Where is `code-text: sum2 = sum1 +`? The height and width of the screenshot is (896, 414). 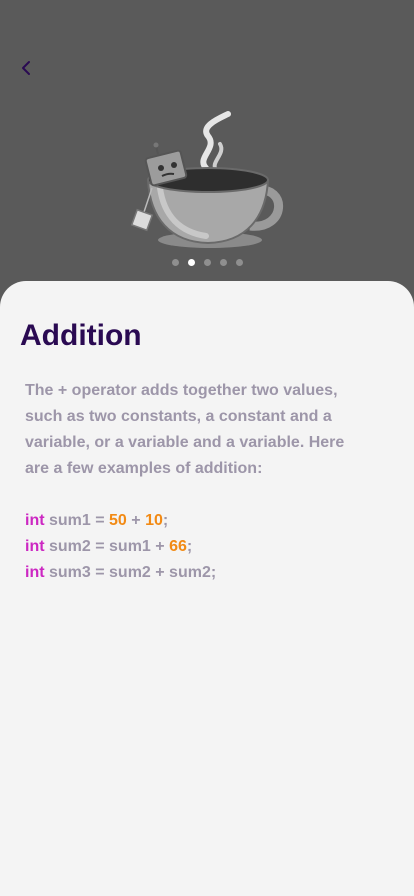 code-text: sum2 = sum1 + is located at coordinates (107, 546).